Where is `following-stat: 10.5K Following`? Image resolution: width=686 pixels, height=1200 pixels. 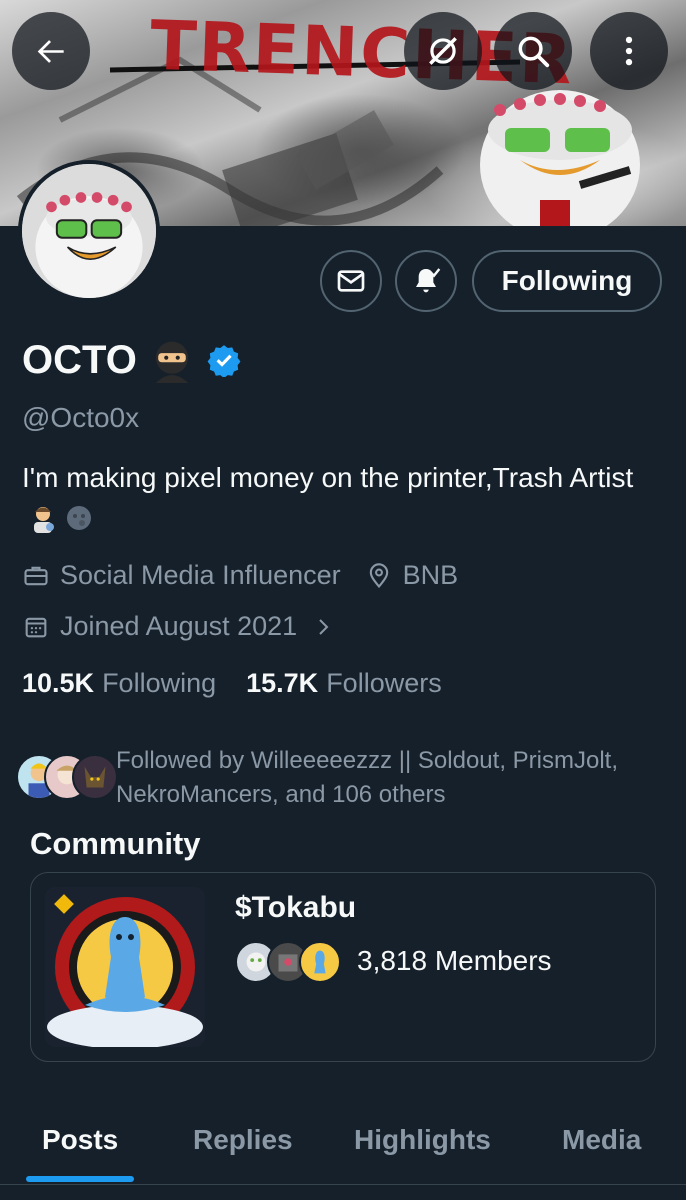
following-stat: 10.5K Following is located at coordinates (119, 683).